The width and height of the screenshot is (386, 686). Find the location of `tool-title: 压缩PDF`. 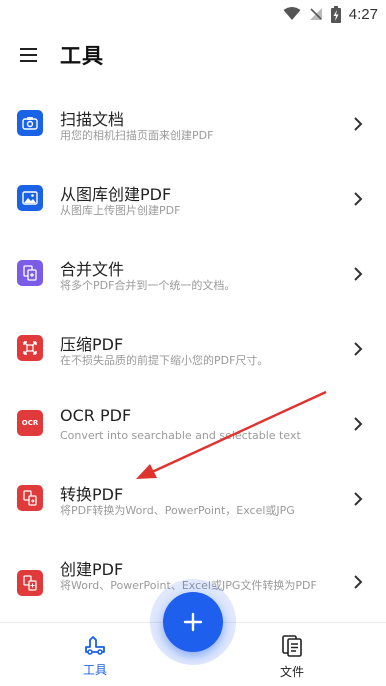

tool-title: 压缩PDF is located at coordinates (92, 344).